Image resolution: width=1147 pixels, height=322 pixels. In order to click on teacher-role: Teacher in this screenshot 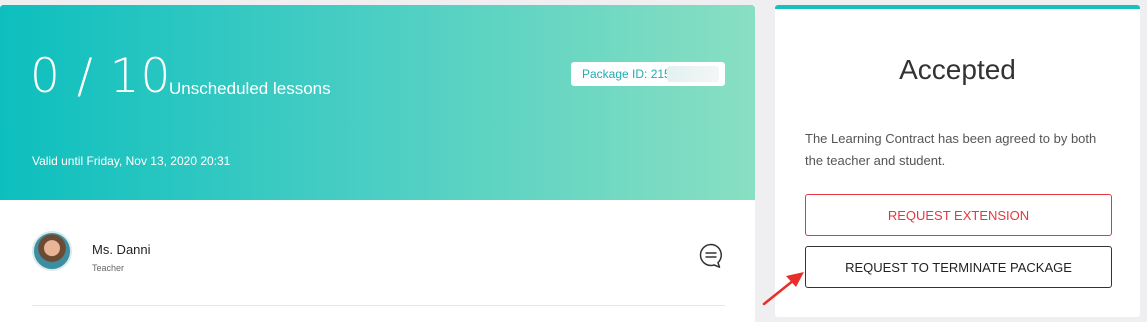, I will do `click(108, 268)`.